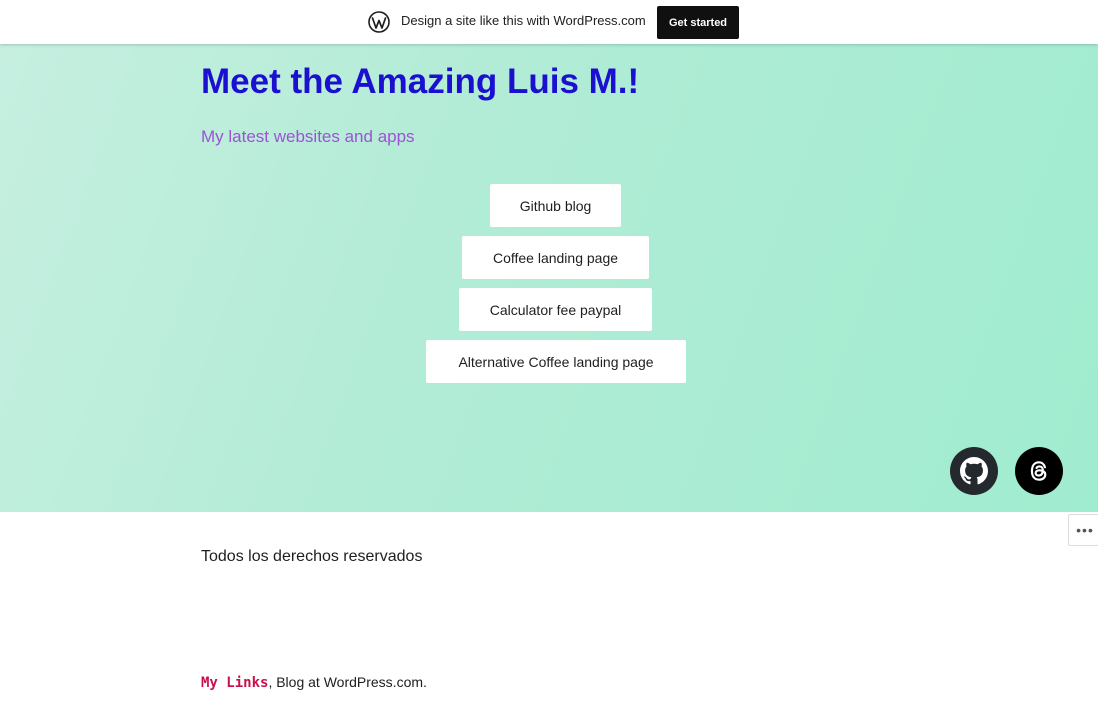  I want to click on alternative-coffee-landing-page-button: Alternative Coffee landing page, so click(556, 361).